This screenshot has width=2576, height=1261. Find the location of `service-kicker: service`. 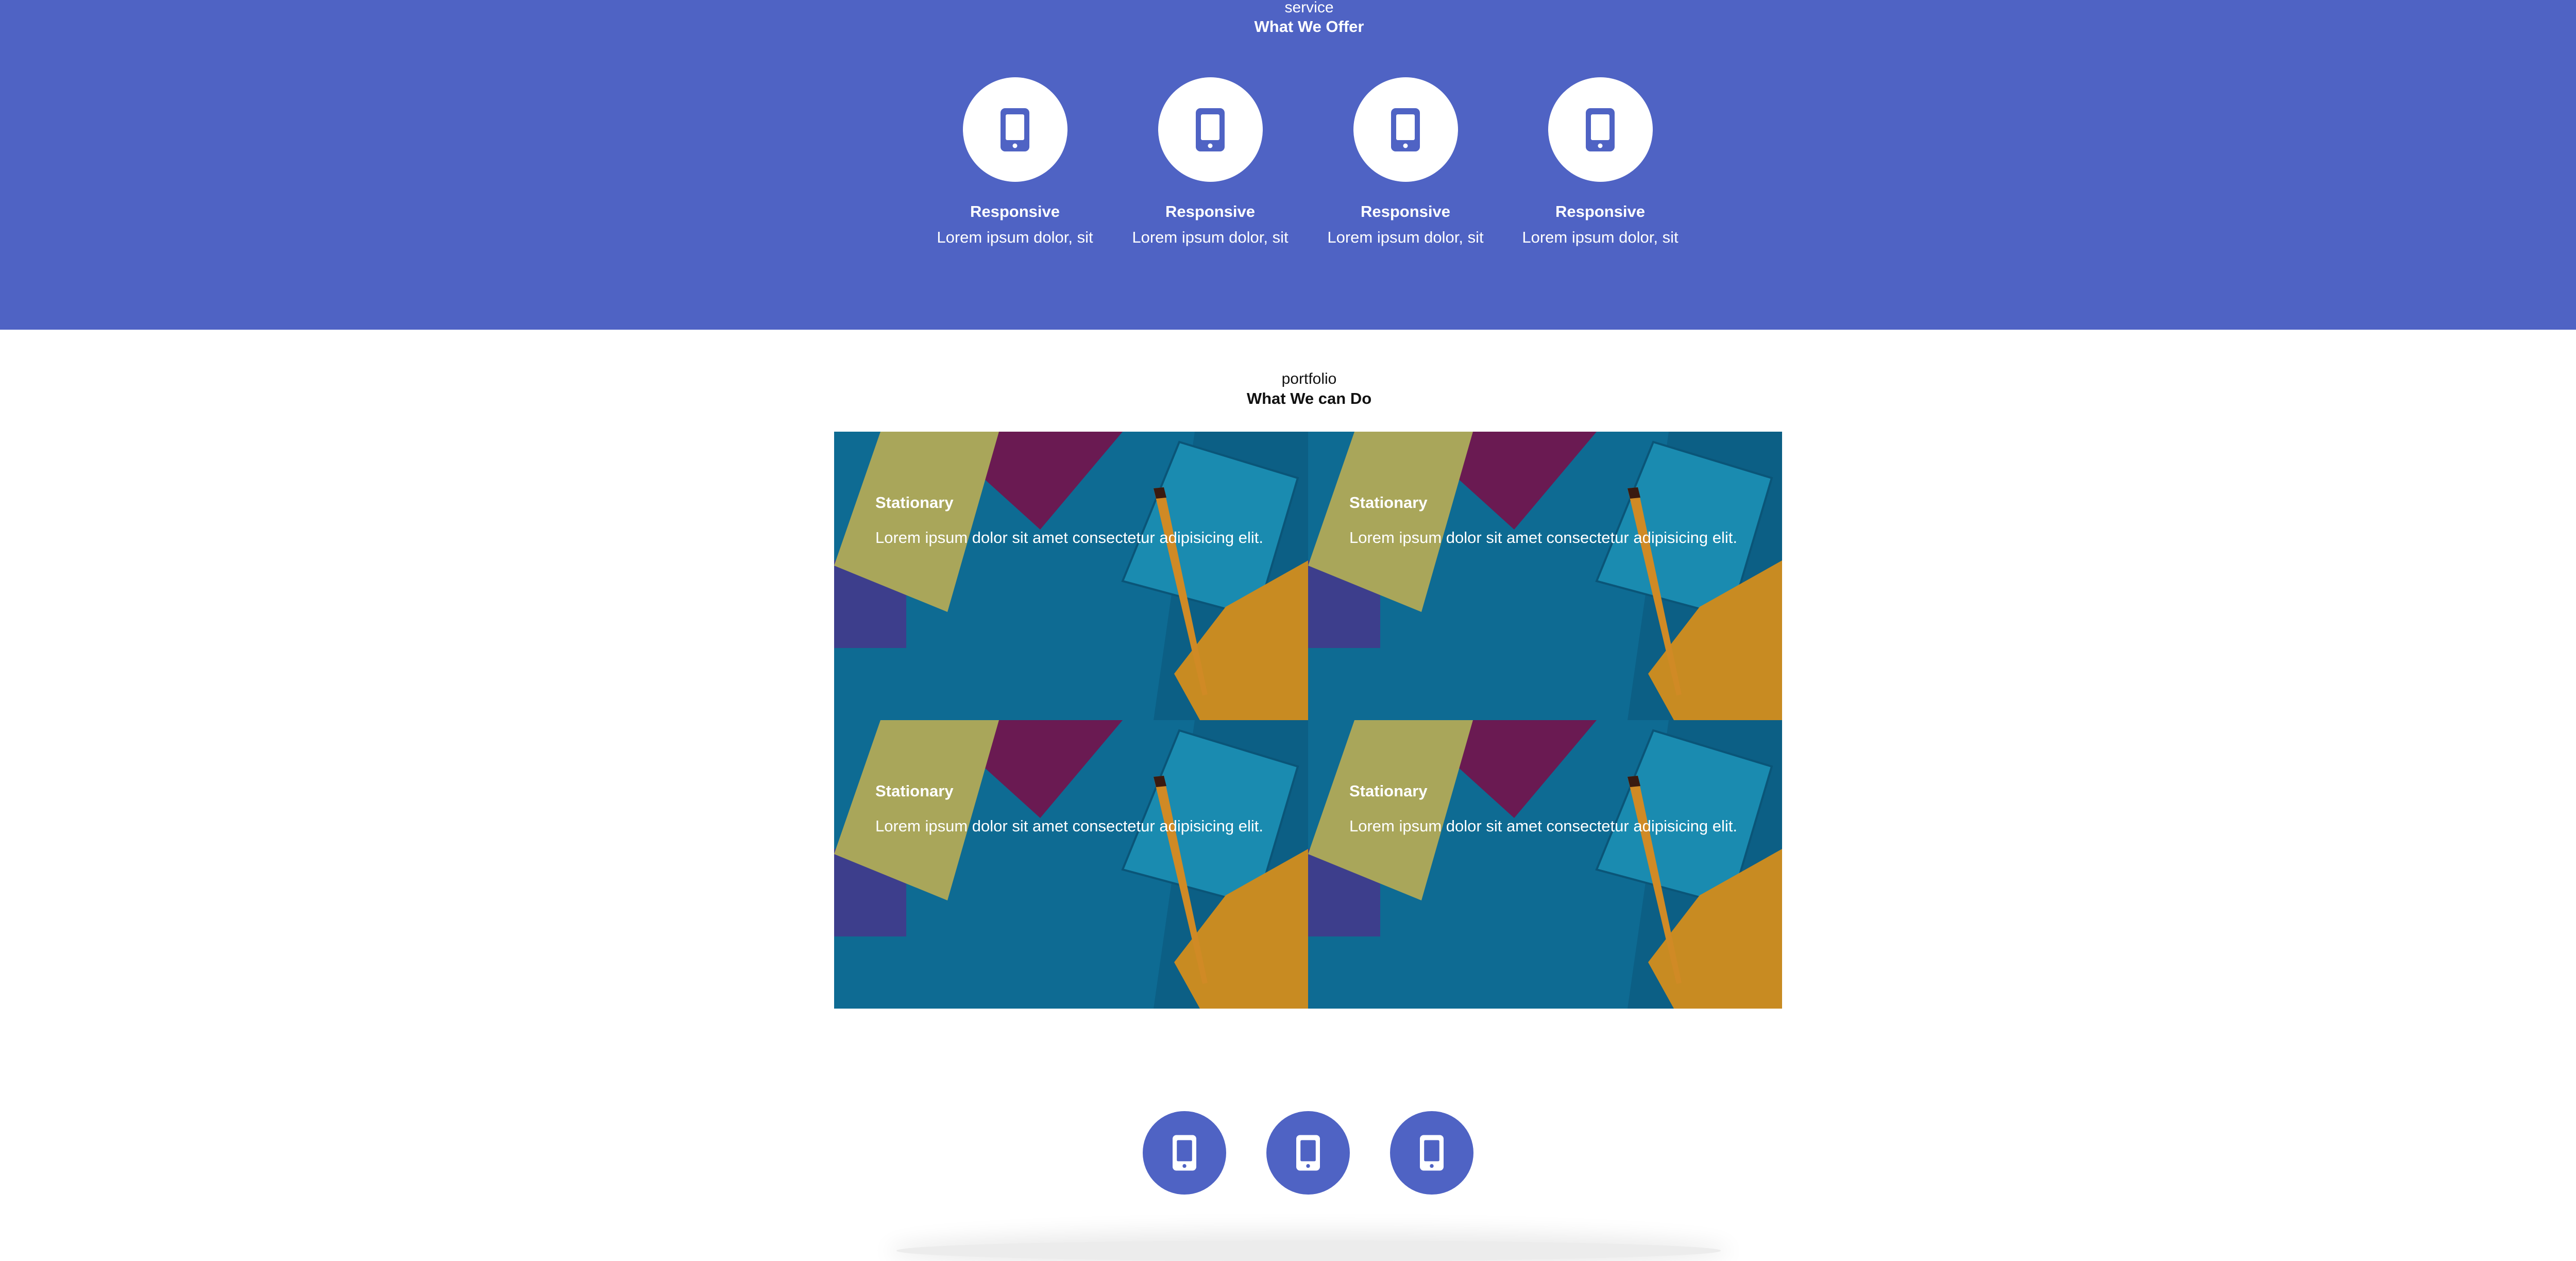

service-kicker: service is located at coordinates (1309, 8).